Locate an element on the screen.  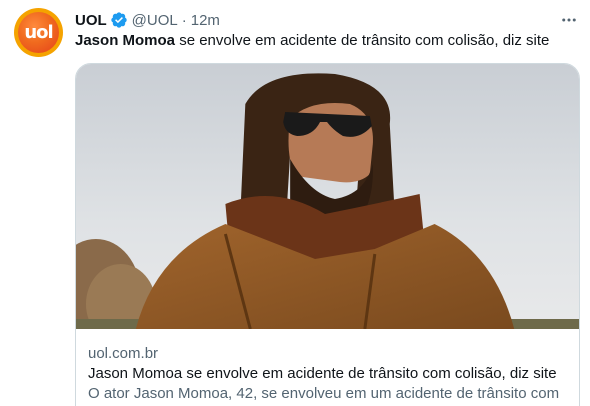
tweet-header: UOL @UOL · 12m is located at coordinates (147, 20).